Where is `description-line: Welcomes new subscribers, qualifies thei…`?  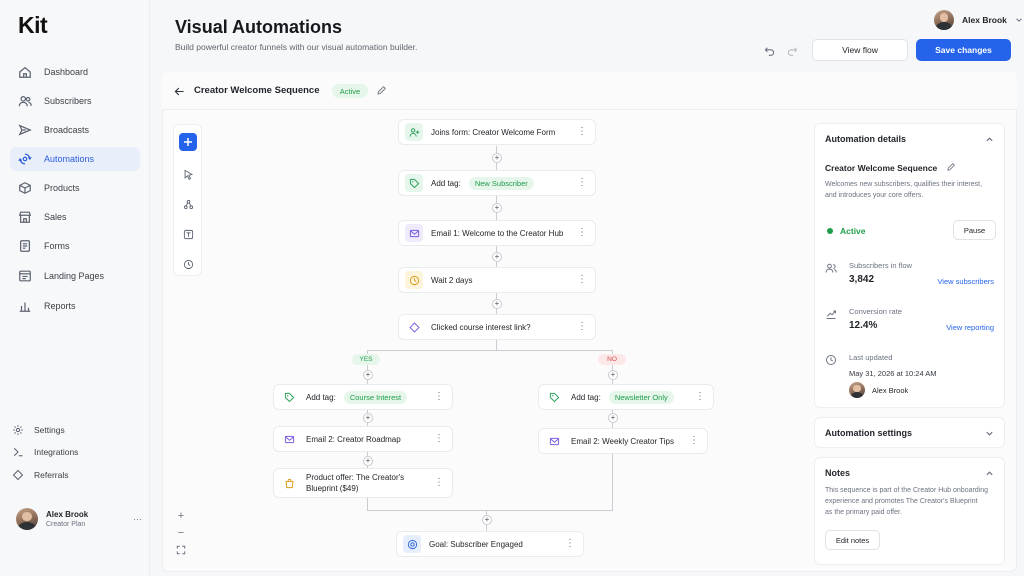
description-line: Welcomes new subscribers, qualifies thei… is located at coordinates (904, 184).